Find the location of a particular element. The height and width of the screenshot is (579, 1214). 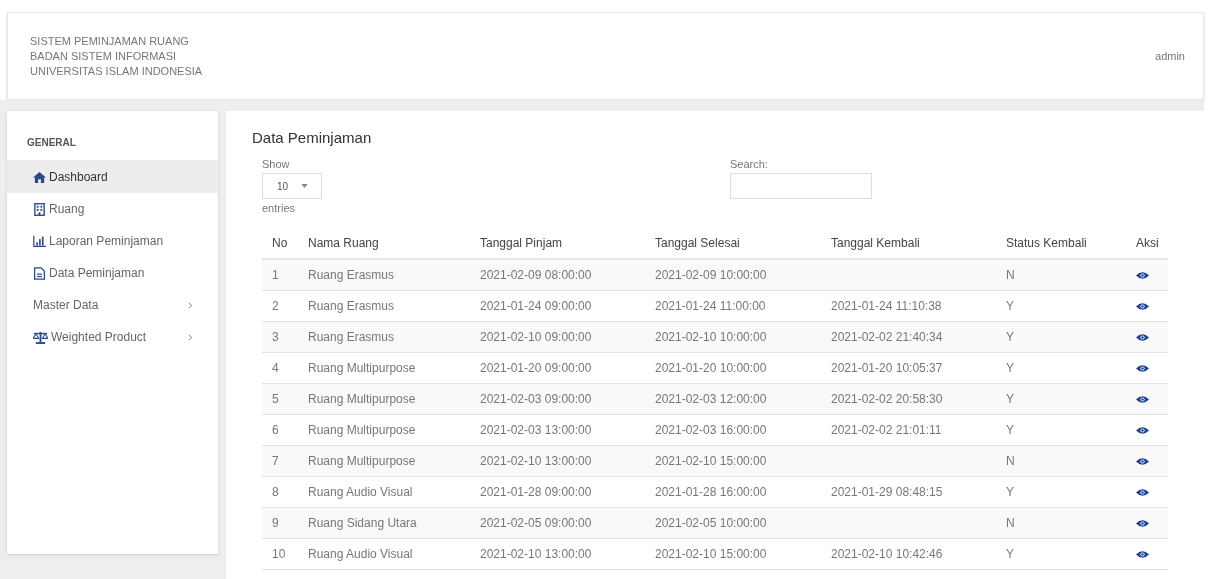

table-cell: 2021-02-09 08:00:00 is located at coordinates (536, 275).